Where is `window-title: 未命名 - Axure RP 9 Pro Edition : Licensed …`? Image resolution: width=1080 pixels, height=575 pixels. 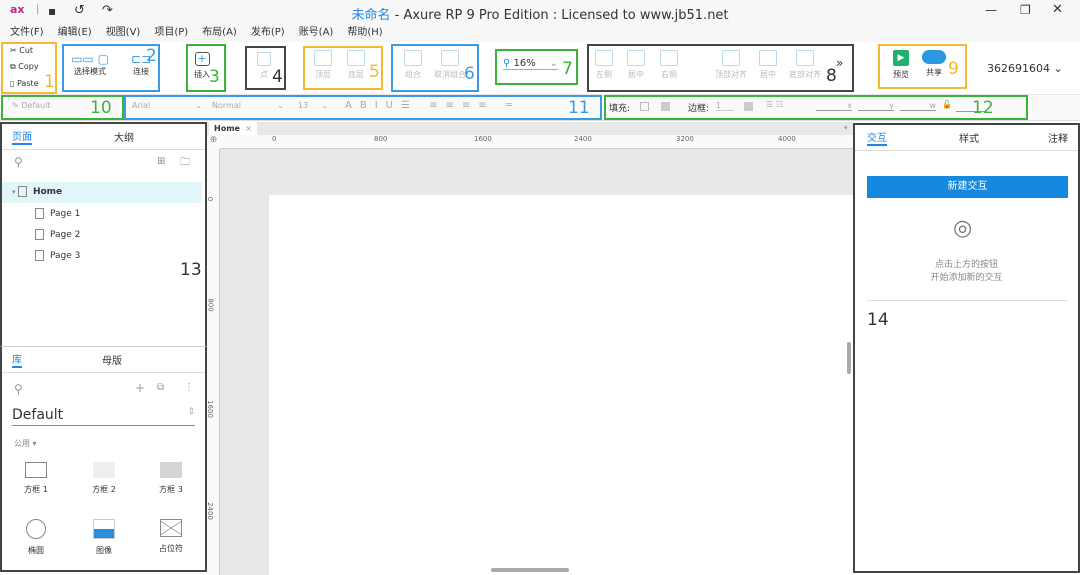 window-title: 未命名 - Axure RP 9 Pro Edition : Licensed … is located at coordinates (540, 15).